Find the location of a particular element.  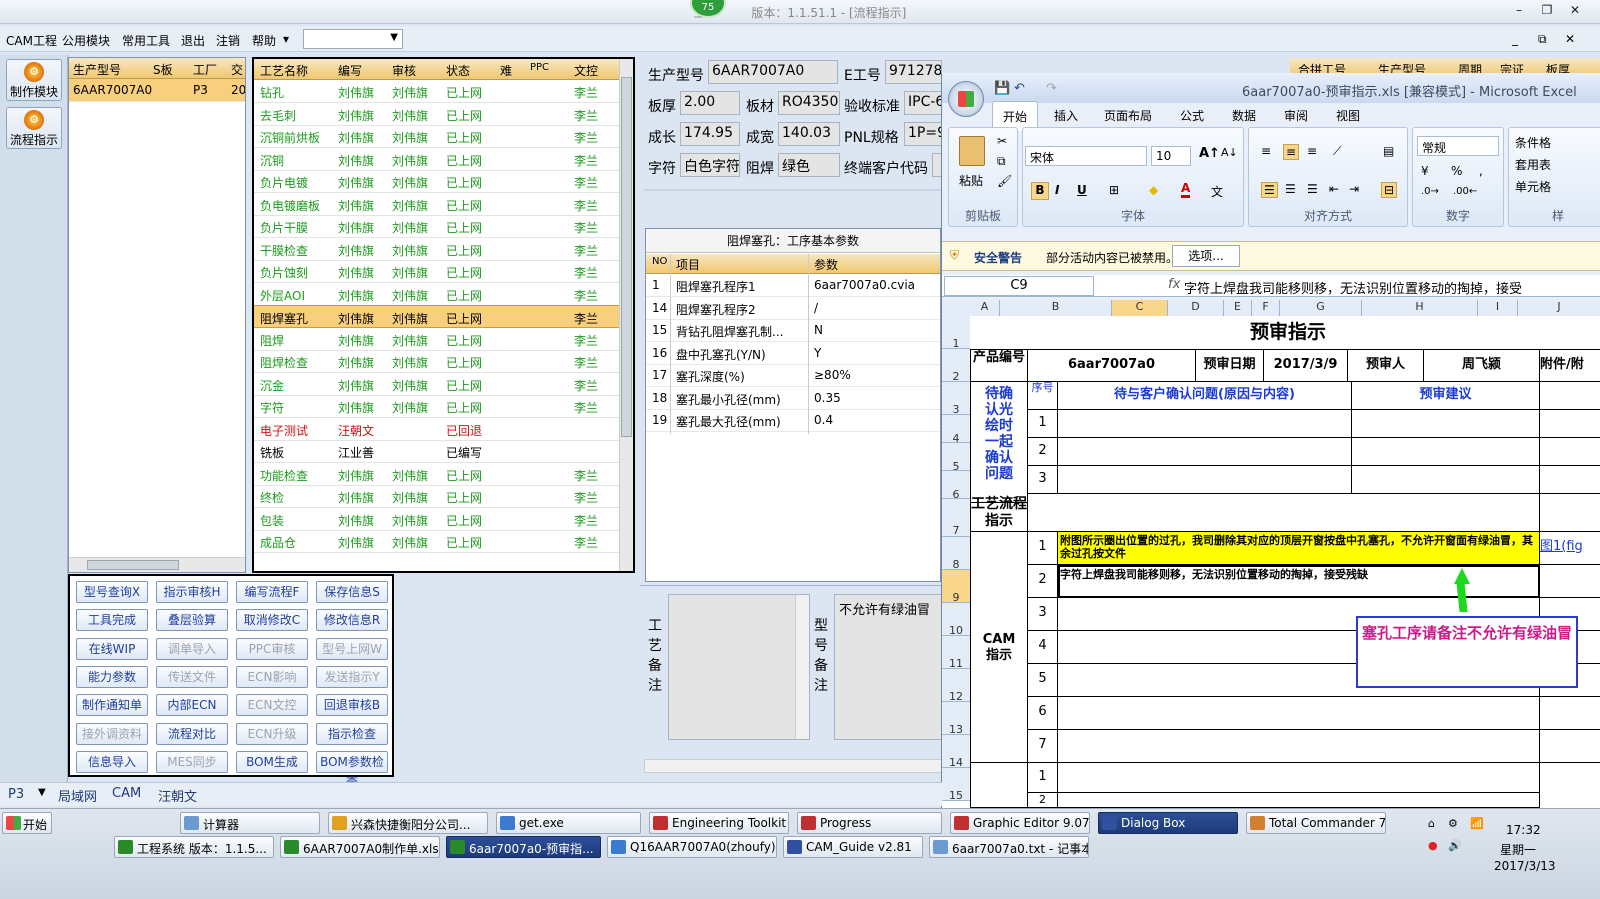

callout-box: 塞孔工序请备注不允许有绿油冒 is located at coordinates (1467, 652).